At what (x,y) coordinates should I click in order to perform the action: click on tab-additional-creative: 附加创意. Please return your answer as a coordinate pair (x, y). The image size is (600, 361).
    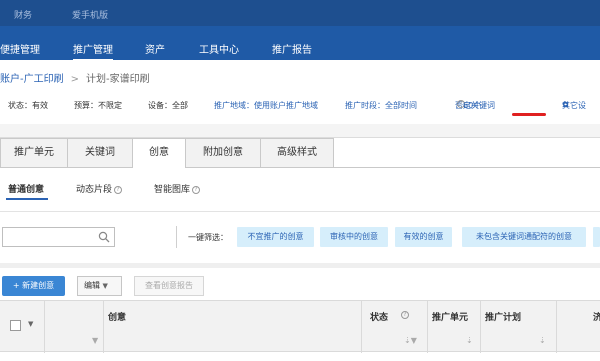
    Looking at the image, I should click on (223, 152).